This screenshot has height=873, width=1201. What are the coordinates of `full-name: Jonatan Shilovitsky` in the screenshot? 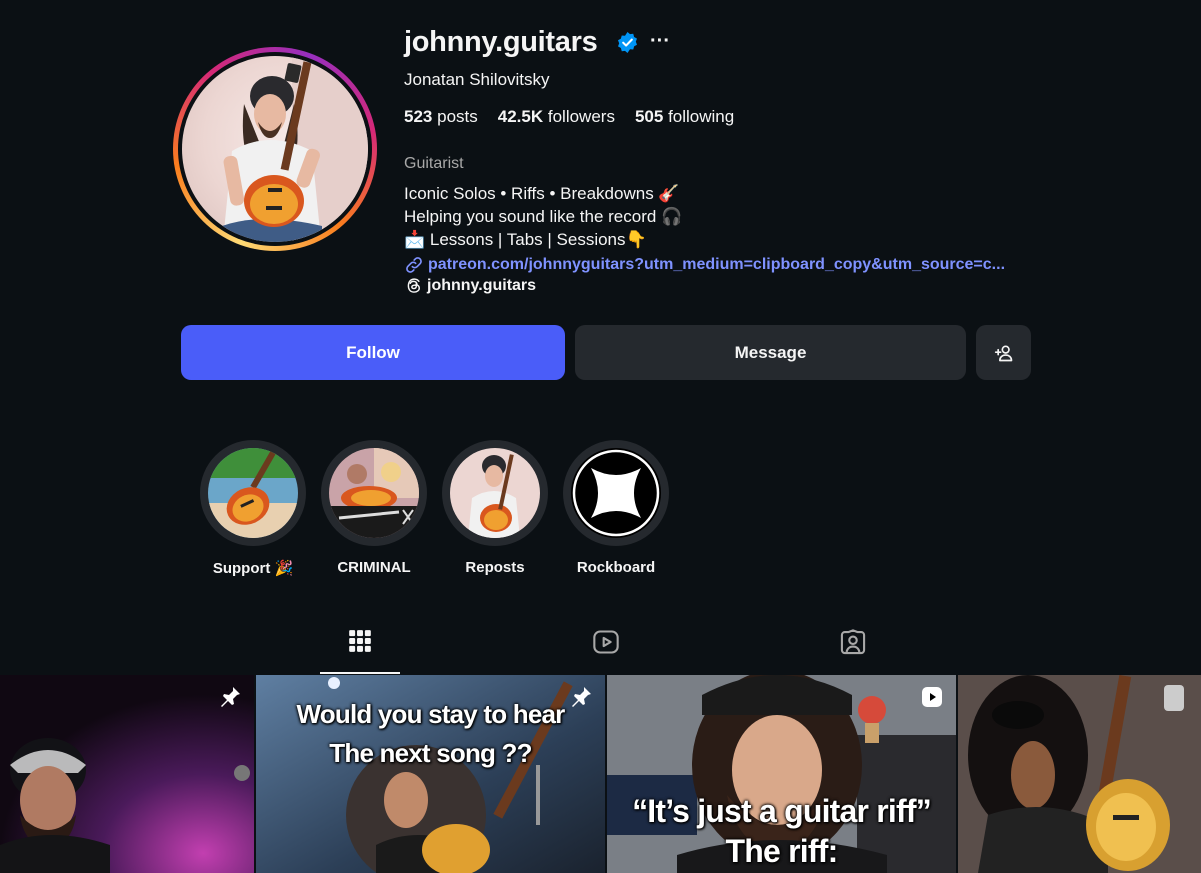 It's located at (477, 79).